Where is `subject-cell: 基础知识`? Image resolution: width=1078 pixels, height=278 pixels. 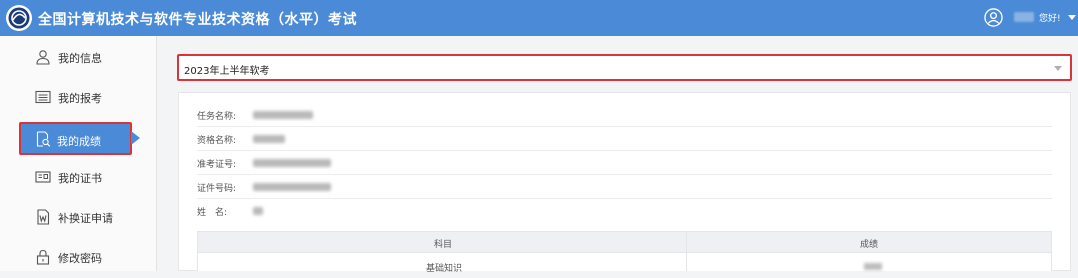 subject-cell: 基础知识 is located at coordinates (444, 269).